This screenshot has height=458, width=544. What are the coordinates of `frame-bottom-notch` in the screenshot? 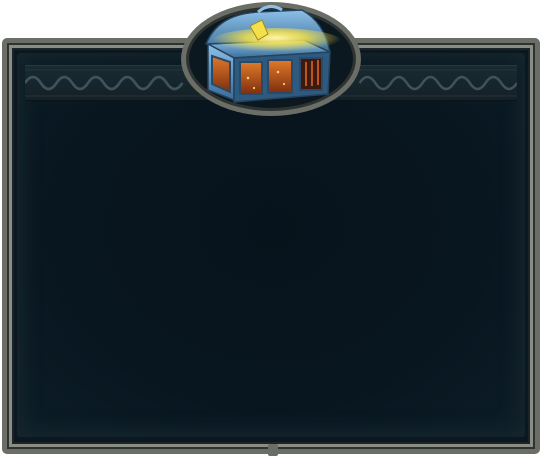 It's located at (273, 450).